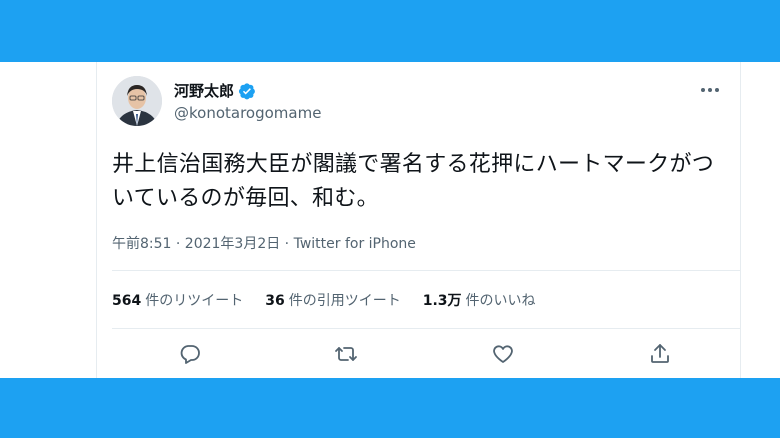 This screenshot has height=438, width=780. I want to click on retweet-label: 件のリツイート, so click(194, 301).